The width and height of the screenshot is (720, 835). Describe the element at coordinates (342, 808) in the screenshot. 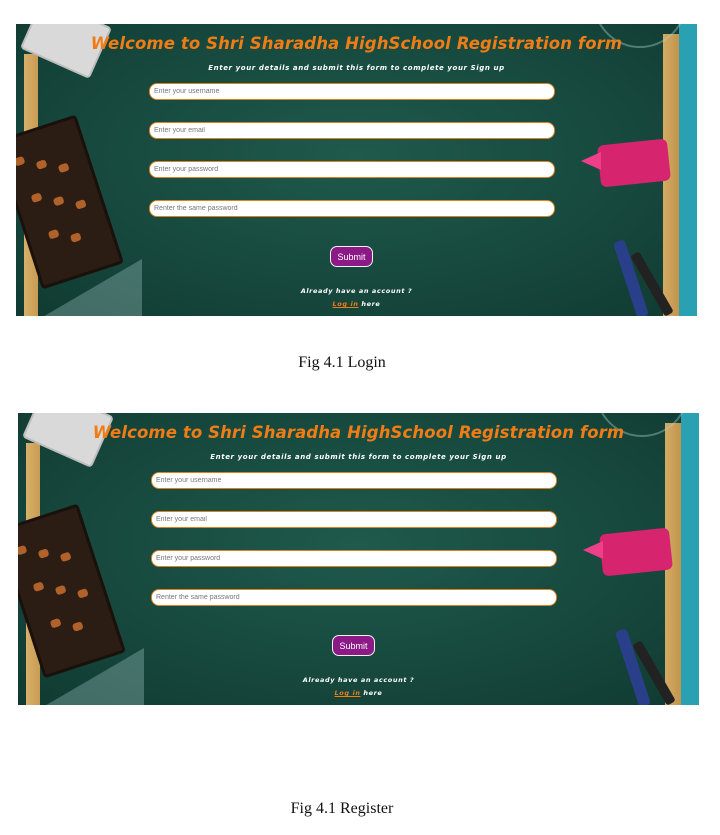

I see `caption-register: Fig 4.1 Register` at that location.